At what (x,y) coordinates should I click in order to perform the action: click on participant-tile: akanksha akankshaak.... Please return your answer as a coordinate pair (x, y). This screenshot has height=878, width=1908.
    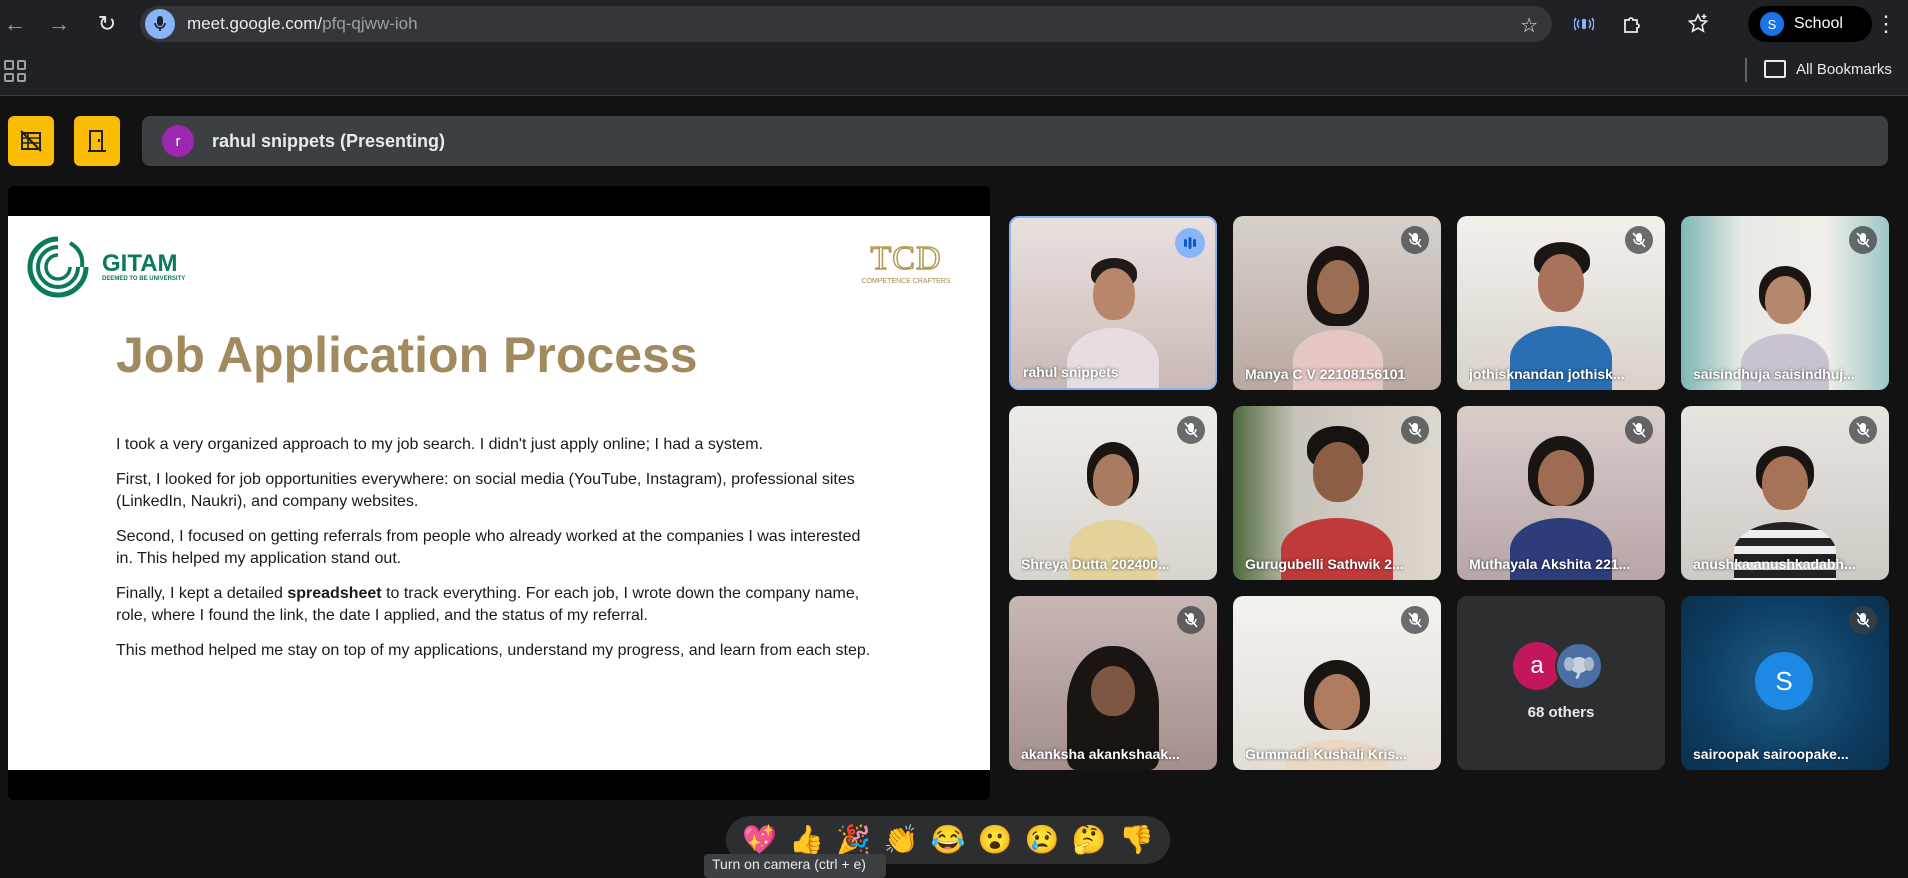
    Looking at the image, I should click on (1113, 683).